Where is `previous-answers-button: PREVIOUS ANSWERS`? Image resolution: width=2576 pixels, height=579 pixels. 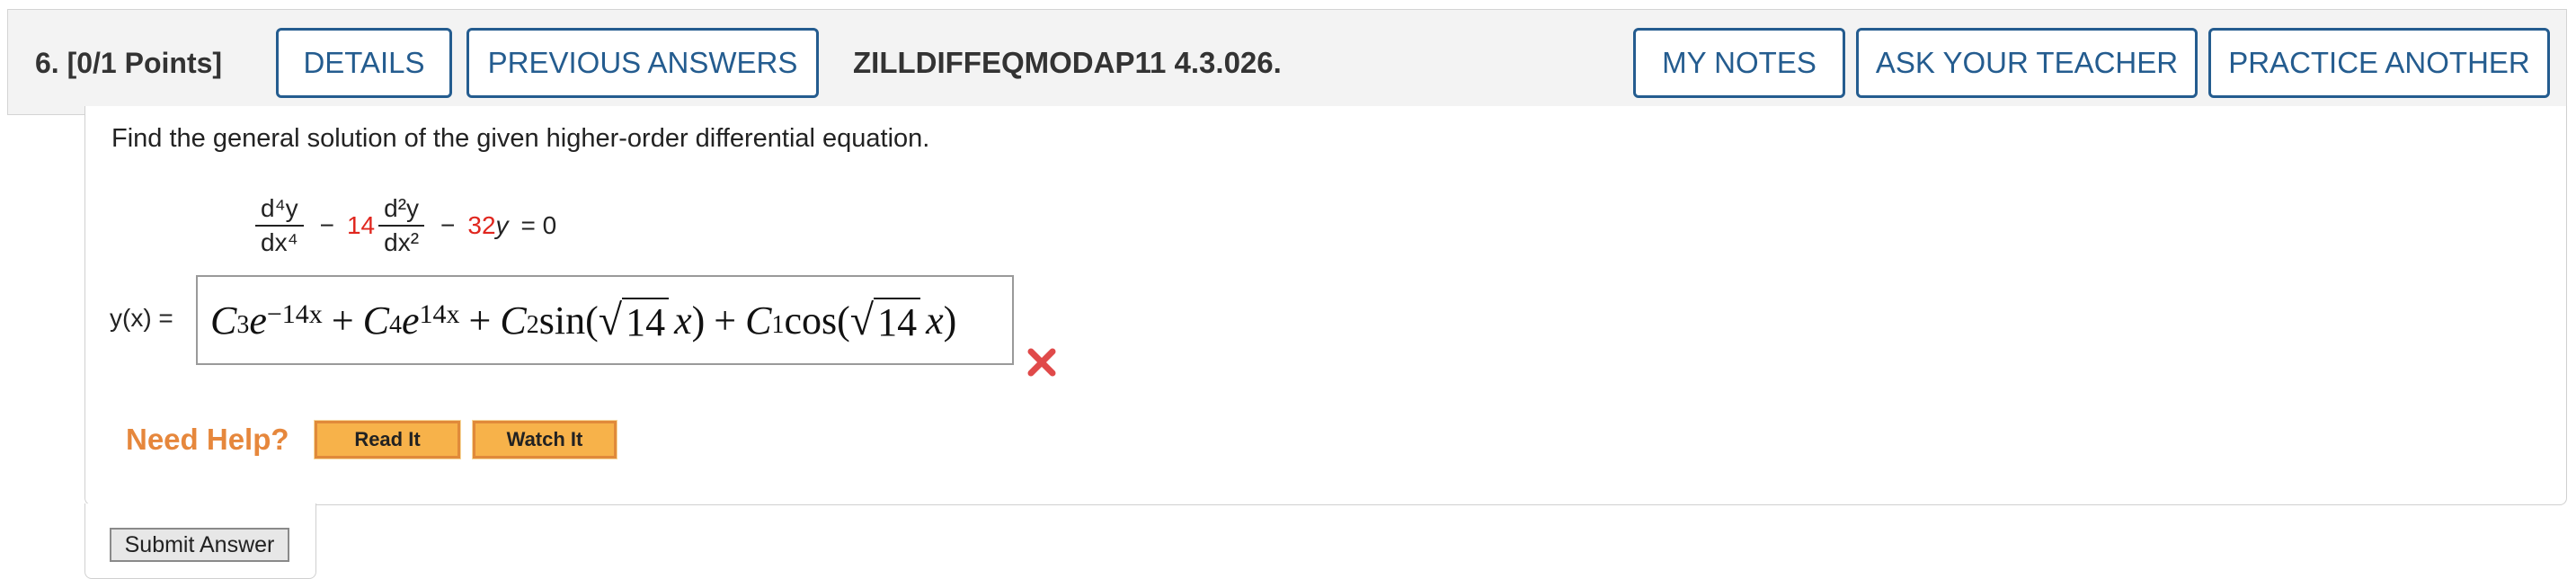 previous-answers-button: PREVIOUS ANSWERS is located at coordinates (642, 63).